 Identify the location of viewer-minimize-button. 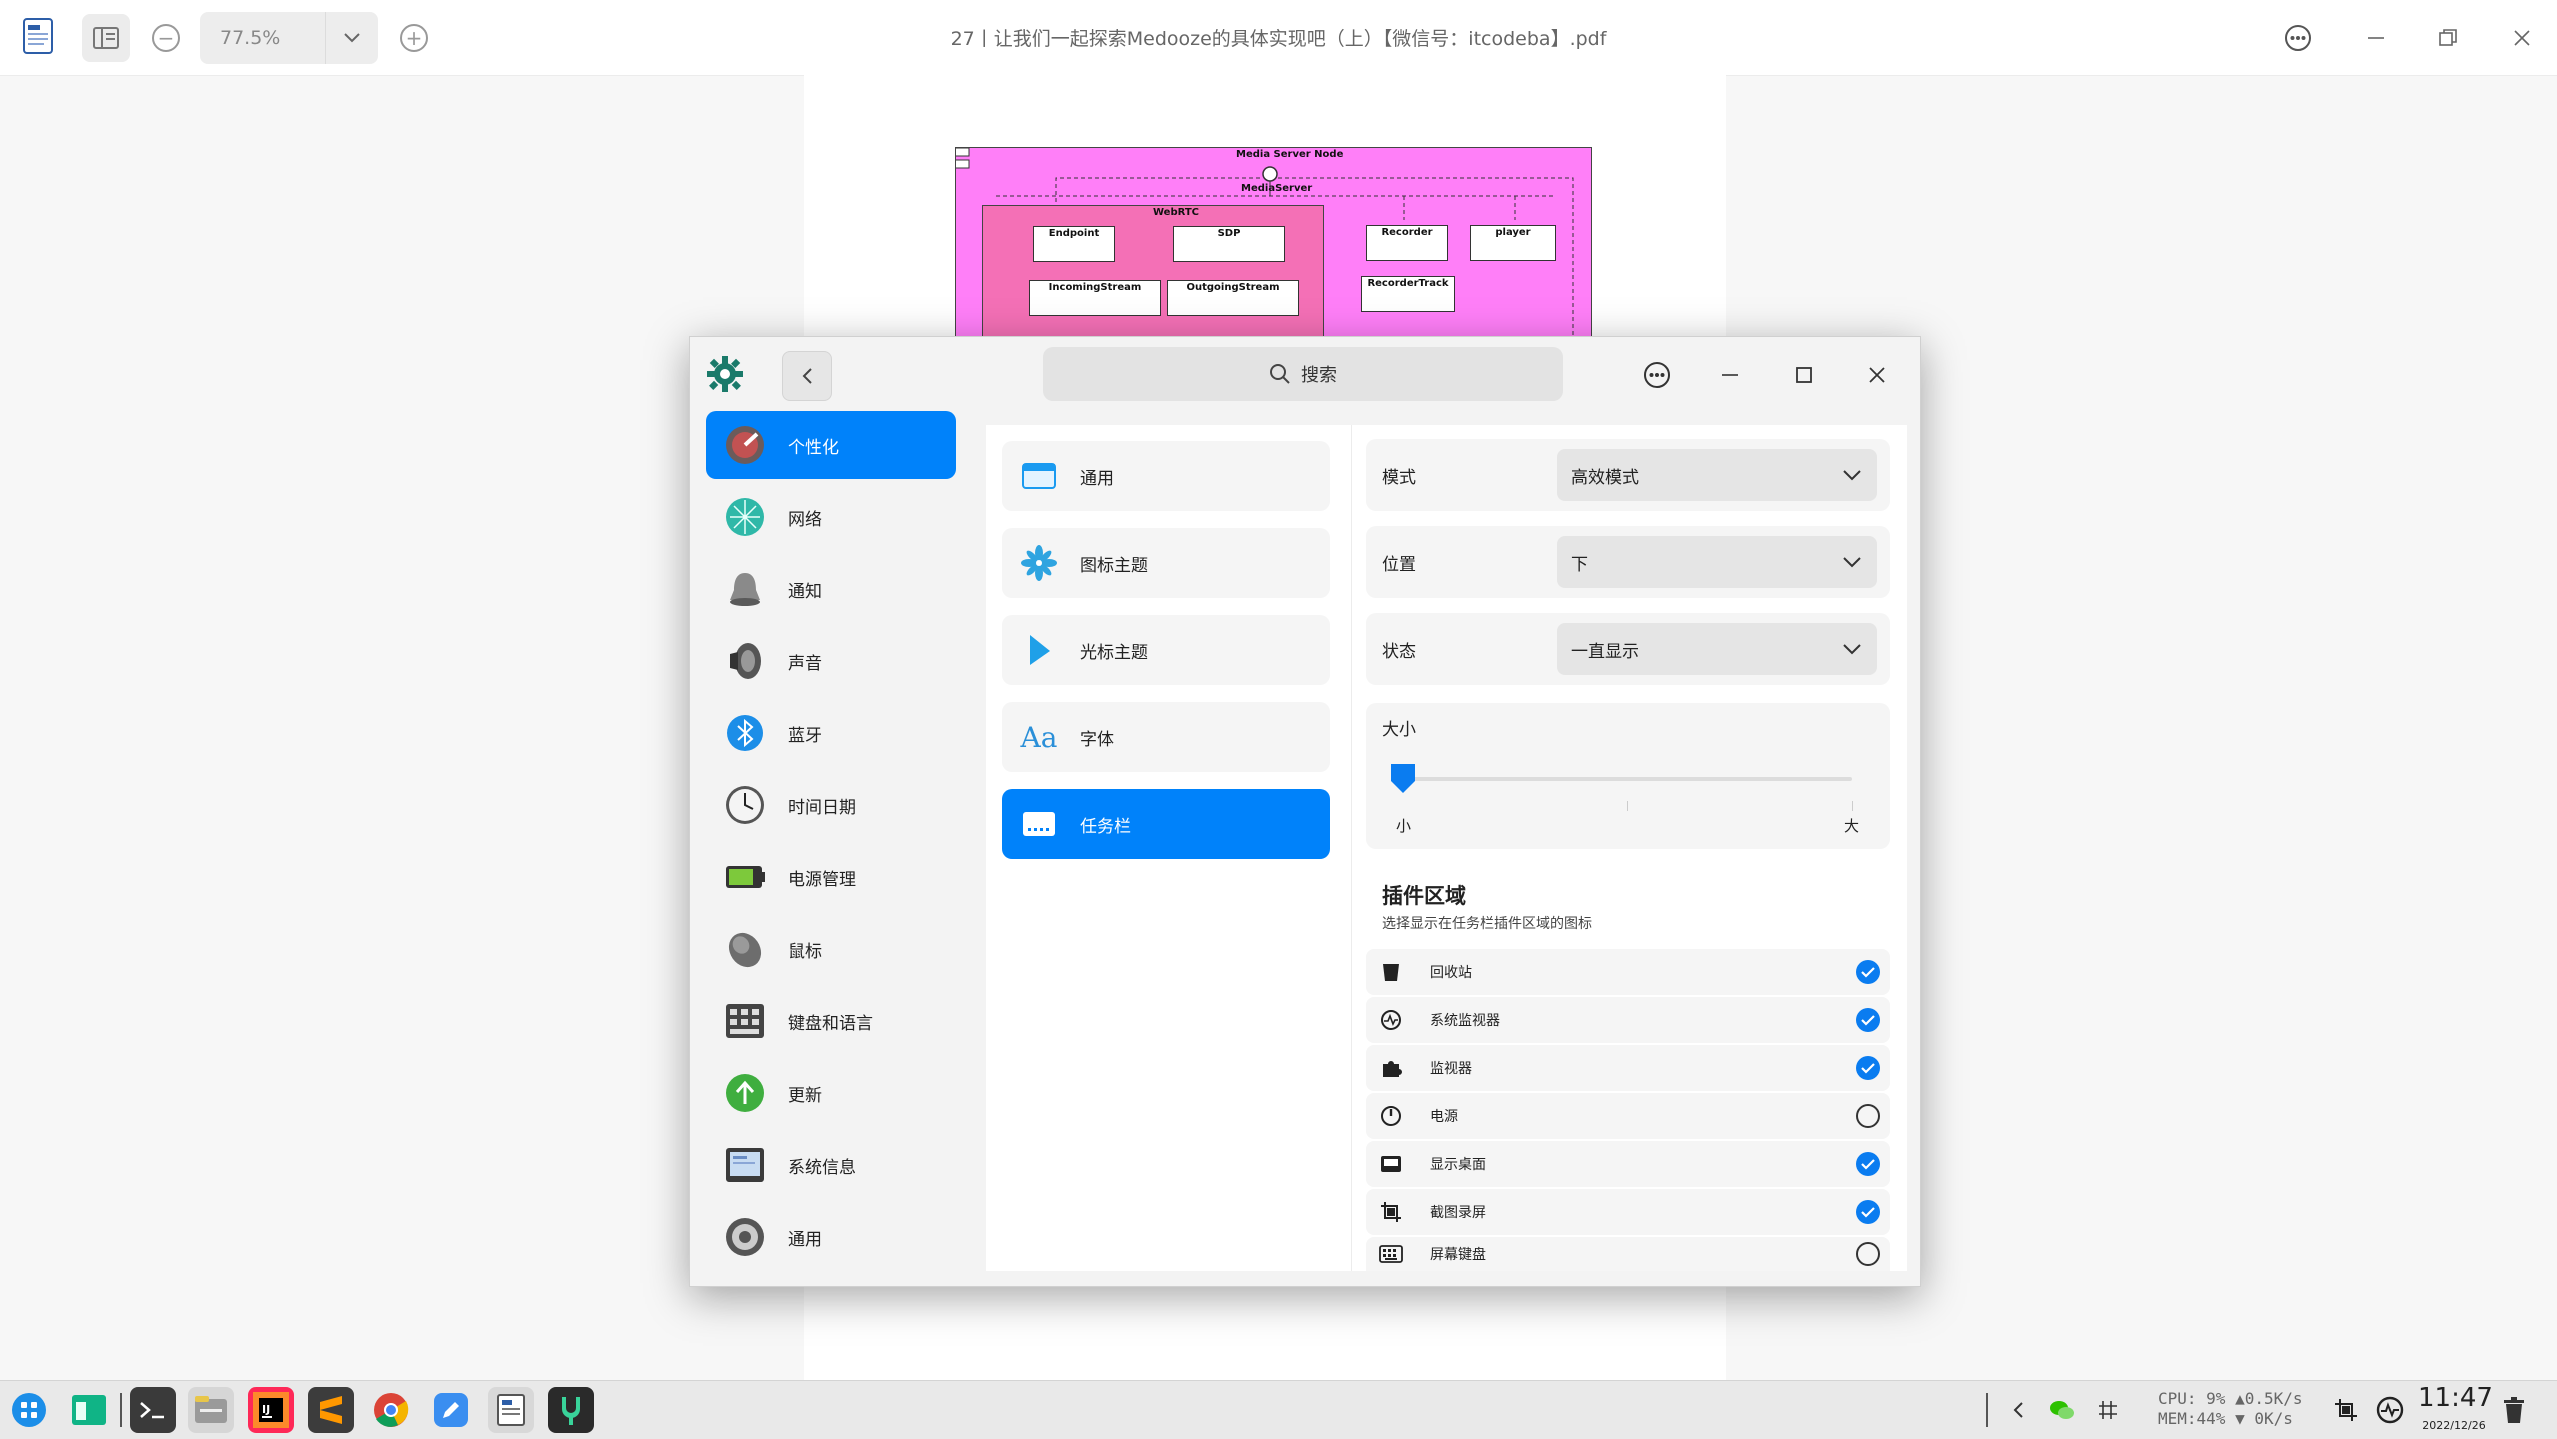
(2376, 38).